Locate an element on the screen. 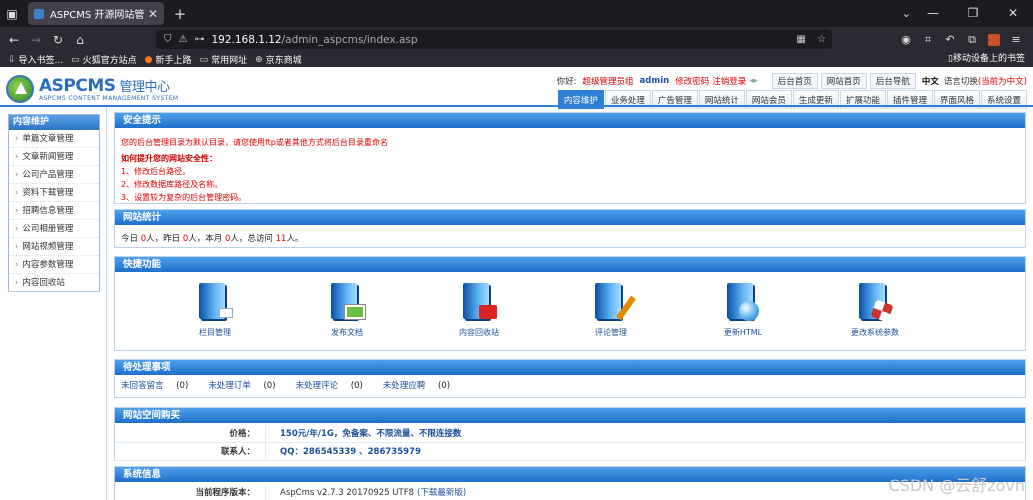 Image resolution: width=1033 pixels, height=500 pixels. version-value: AspCms v2.7.3 20170925 UTF8 is located at coordinates (347, 493).